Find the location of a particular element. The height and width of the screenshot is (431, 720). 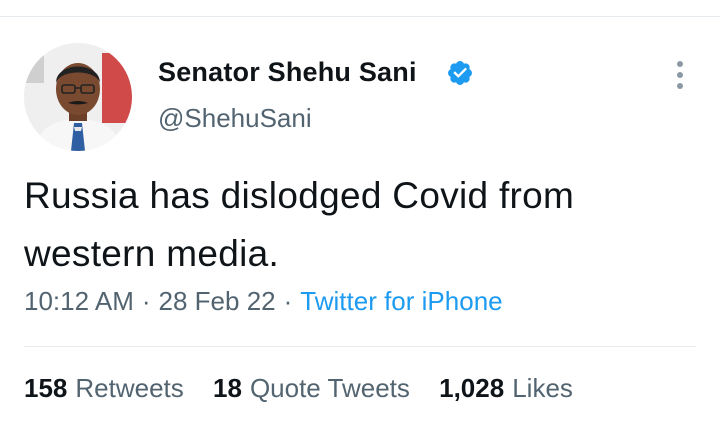

top-divider is located at coordinates (360, 16).